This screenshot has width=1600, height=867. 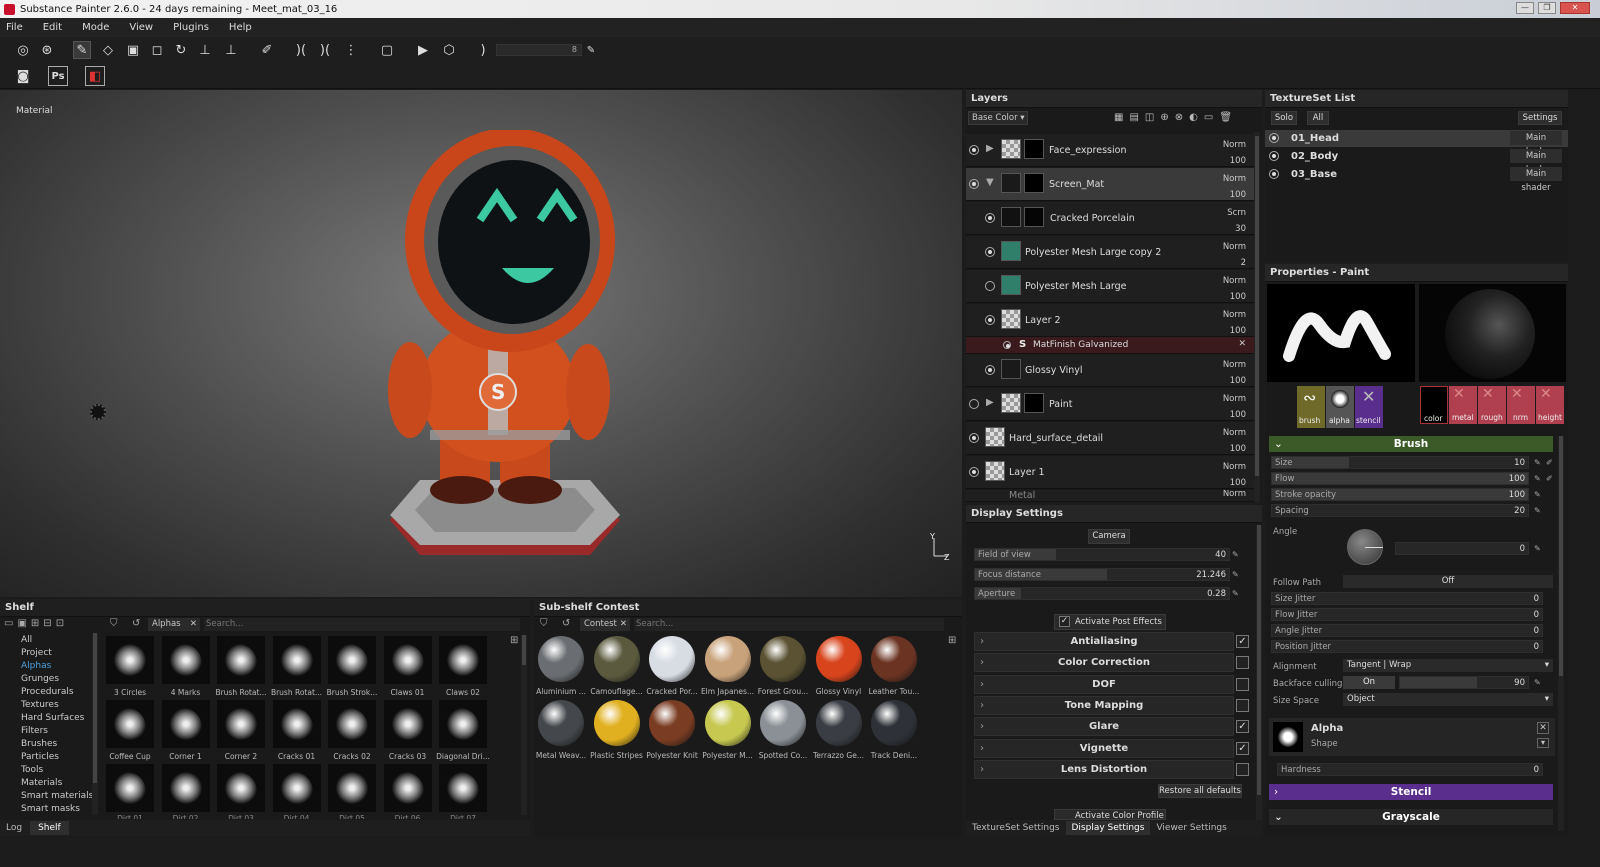 I want to click on categories-scrollbar, so click(x=95, y=724).